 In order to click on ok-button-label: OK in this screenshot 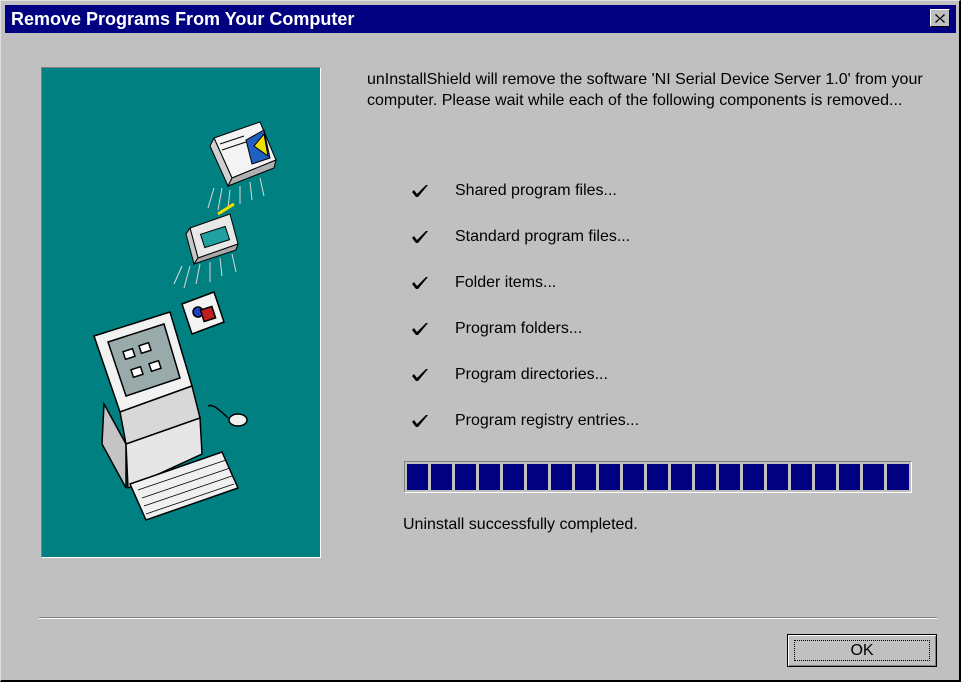, I will do `click(862, 650)`.